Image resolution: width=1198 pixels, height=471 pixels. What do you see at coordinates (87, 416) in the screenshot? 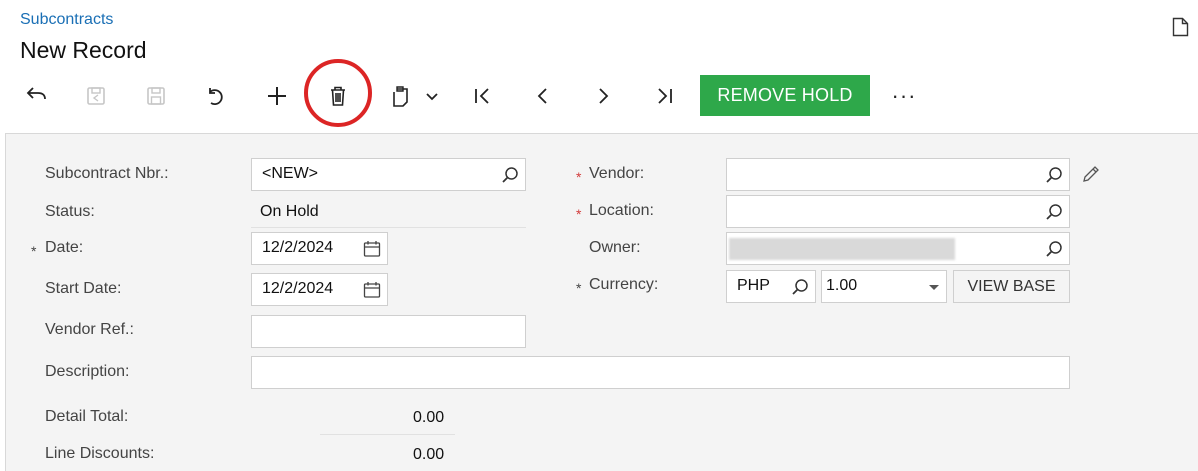
I see `detail-total-label: Detail Total:` at bounding box center [87, 416].